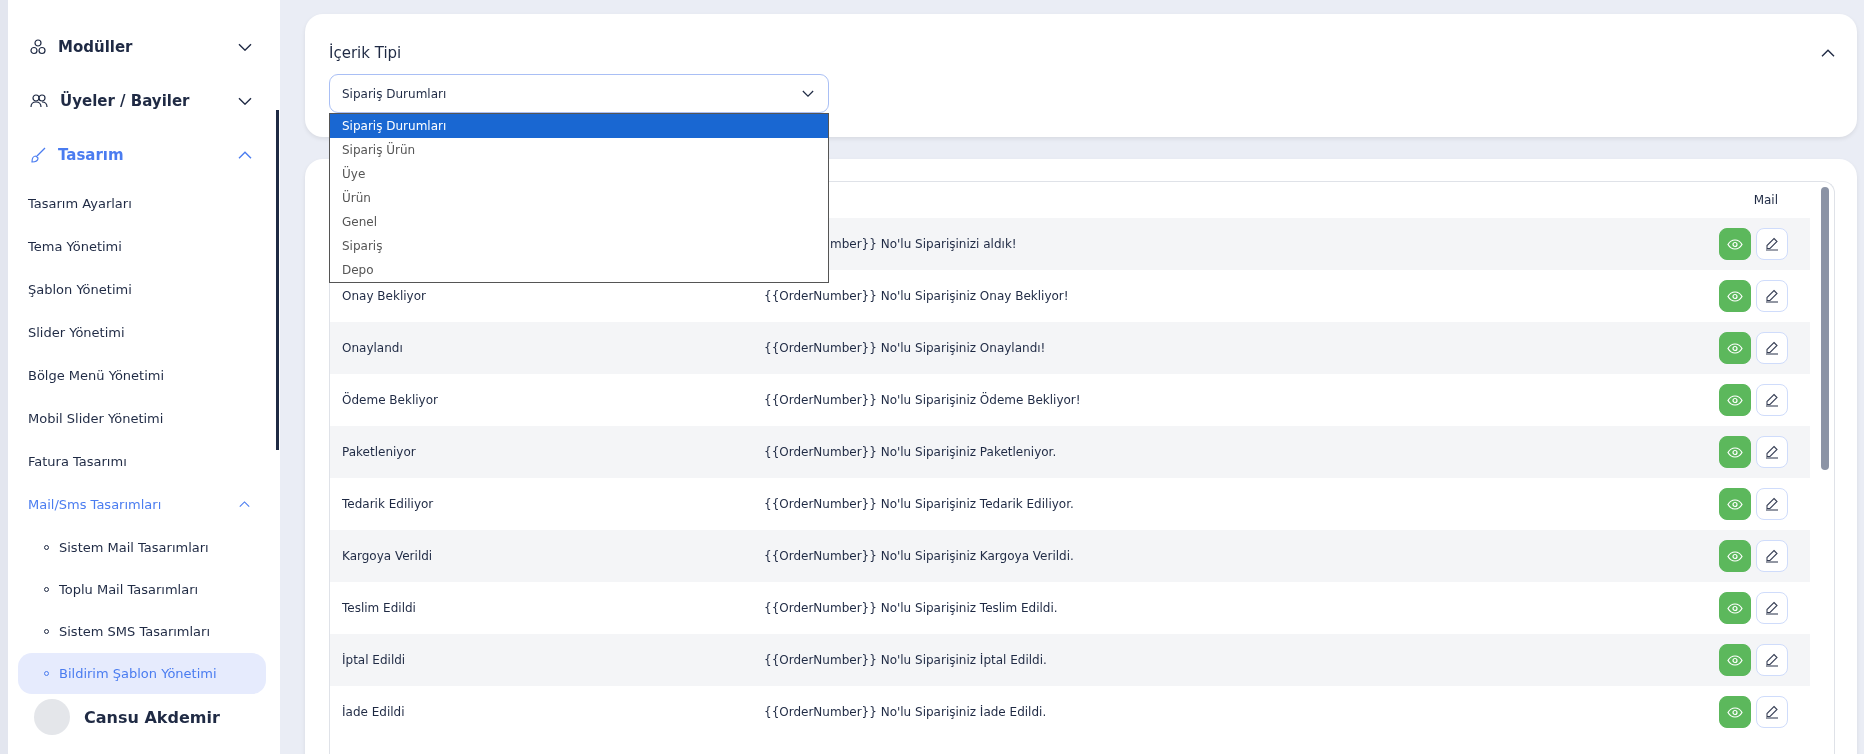 The width and height of the screenshot is (1864, 754). What do you see at coordinates (922, 400) in the screenshot?
I see `table-cell: {{OrderNumber}} No'lu Siparişiniz Ödeme Bekliyor!` at bounding box center [922, 400].